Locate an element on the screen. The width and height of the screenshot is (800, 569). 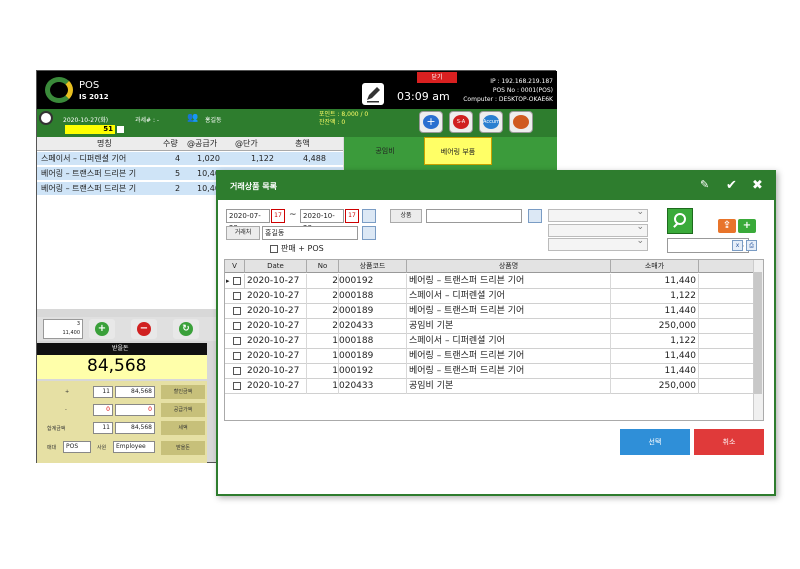
product-lookup-icon is located at coordinates (535, 216).